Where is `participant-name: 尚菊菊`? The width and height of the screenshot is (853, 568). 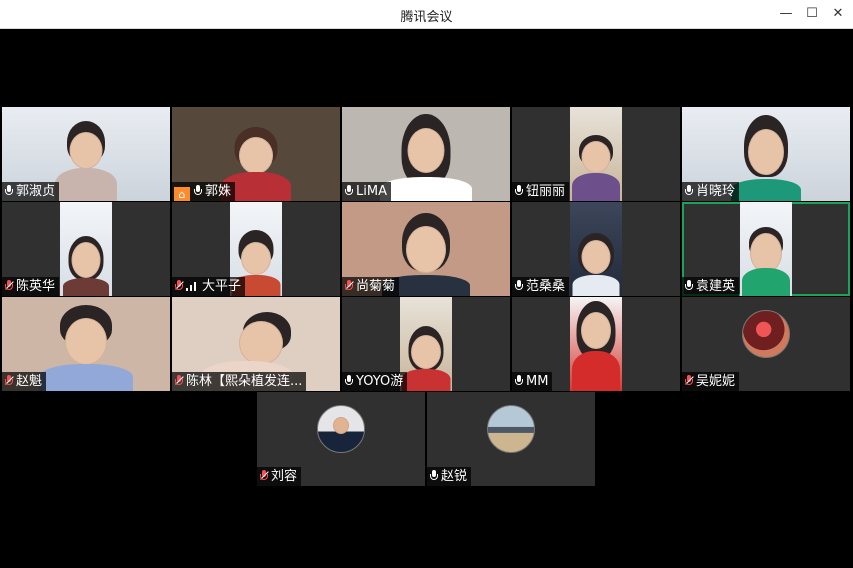
participant-name: 尚菊菊 is located at coordinates (376, 286).